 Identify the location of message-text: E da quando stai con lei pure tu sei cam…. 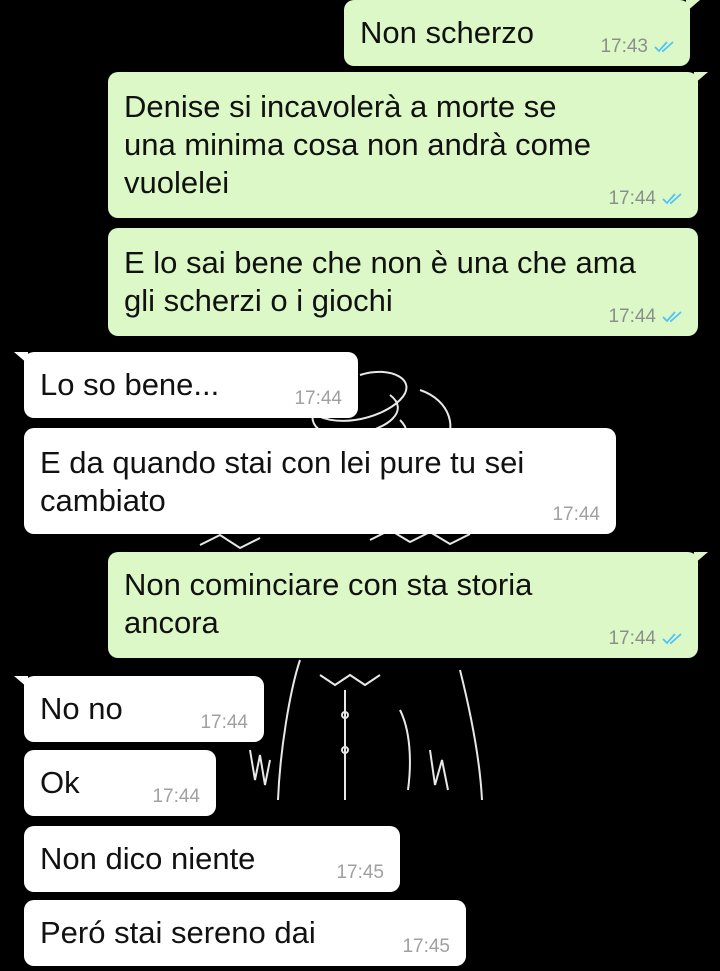
(282, 481).